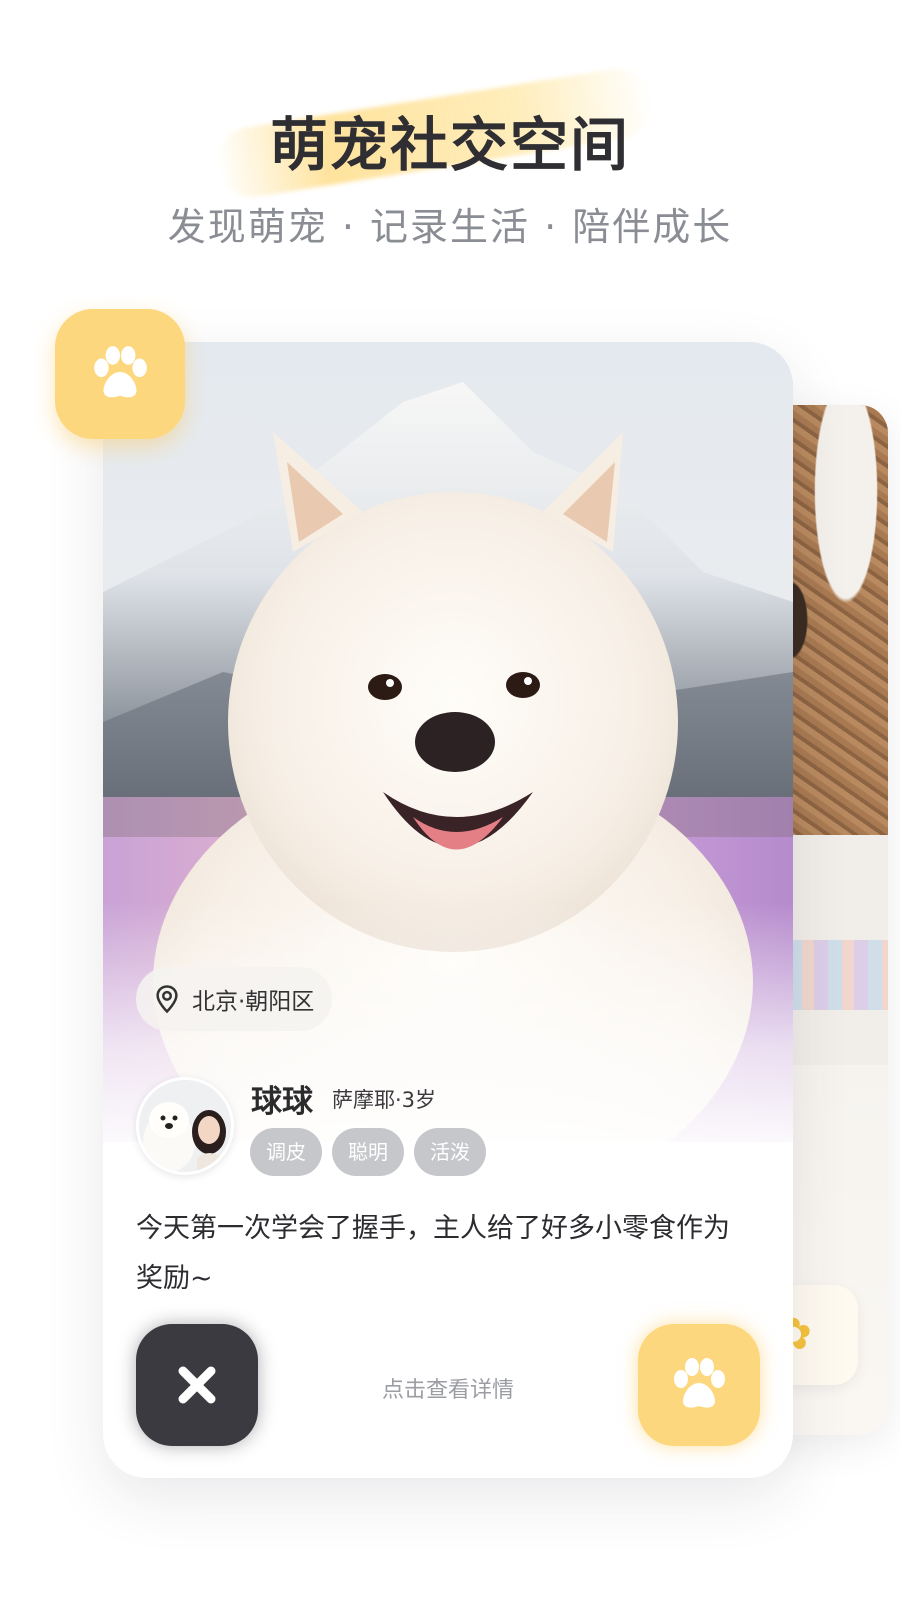  I want to click on pet-tag: 聪明, so click(368, 1152).